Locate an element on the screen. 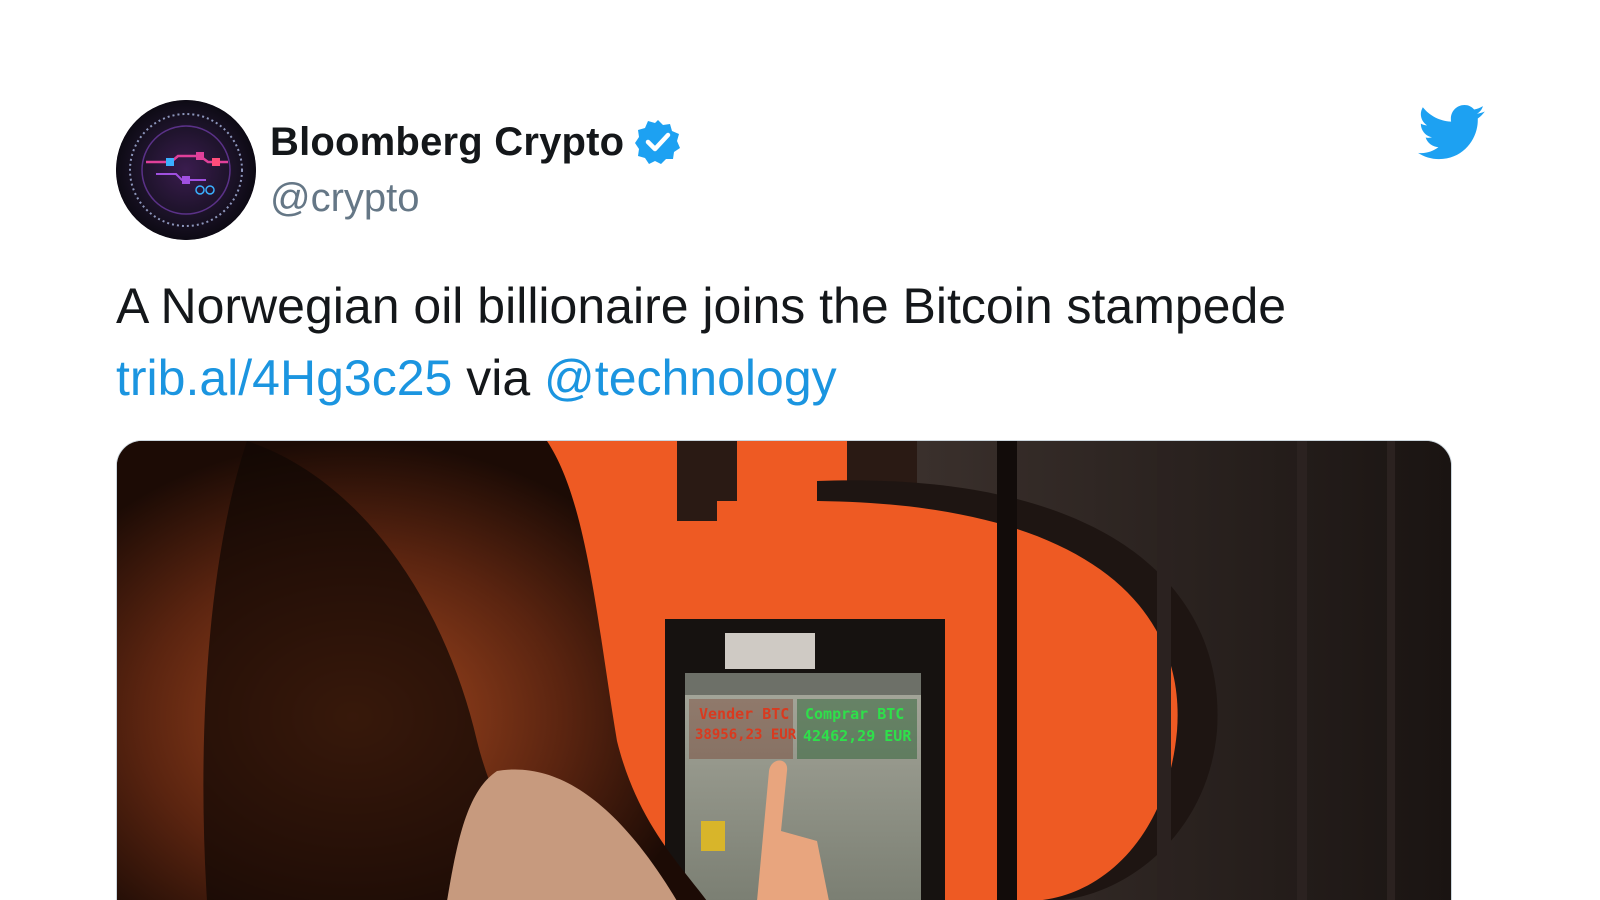 Image resolution: width=1600 pixels, height=900 pixels. tweet-header: Bloomberg Crypto @crypto is located at coordinates (801, 170).